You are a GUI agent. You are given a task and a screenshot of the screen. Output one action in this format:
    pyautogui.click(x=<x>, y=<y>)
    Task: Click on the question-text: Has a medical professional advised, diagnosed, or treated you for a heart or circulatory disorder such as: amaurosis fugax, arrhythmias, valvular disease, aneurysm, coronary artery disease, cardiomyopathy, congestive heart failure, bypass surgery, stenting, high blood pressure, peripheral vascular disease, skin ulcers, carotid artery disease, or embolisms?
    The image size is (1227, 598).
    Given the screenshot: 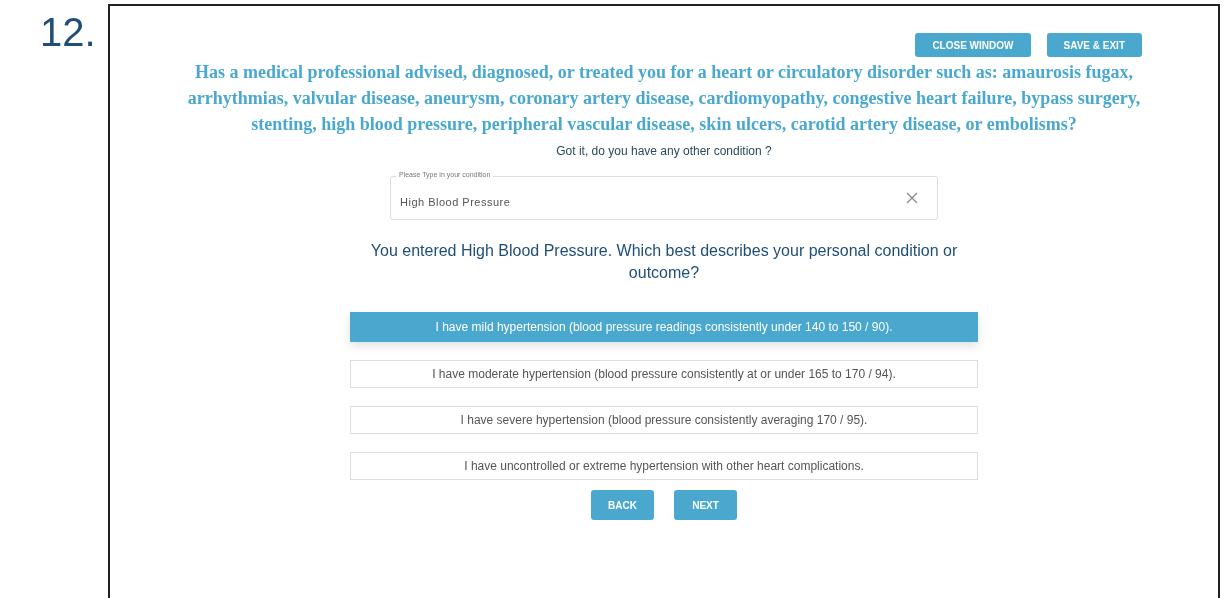 What is the action you would take?
    pyautogui.click(x=664, y=98)
    